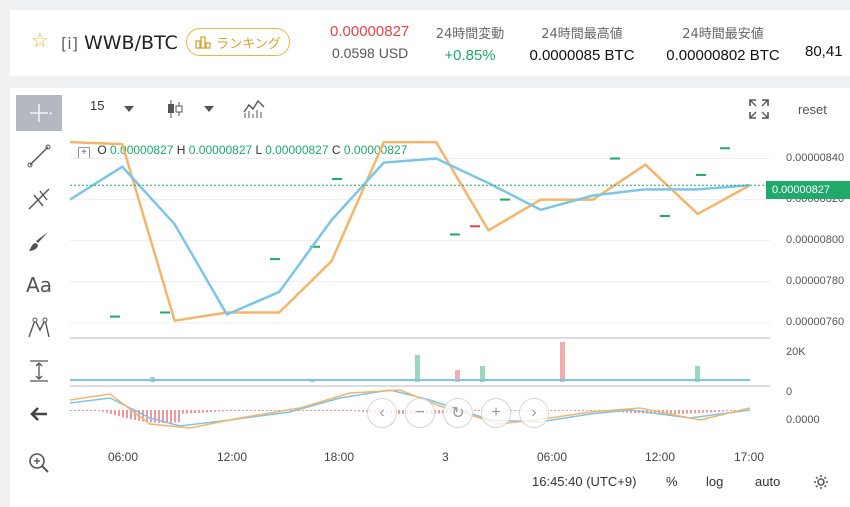 This screenshot has height=507, width=850. I want to click on volume-value: 80,41, so click(824, 51).